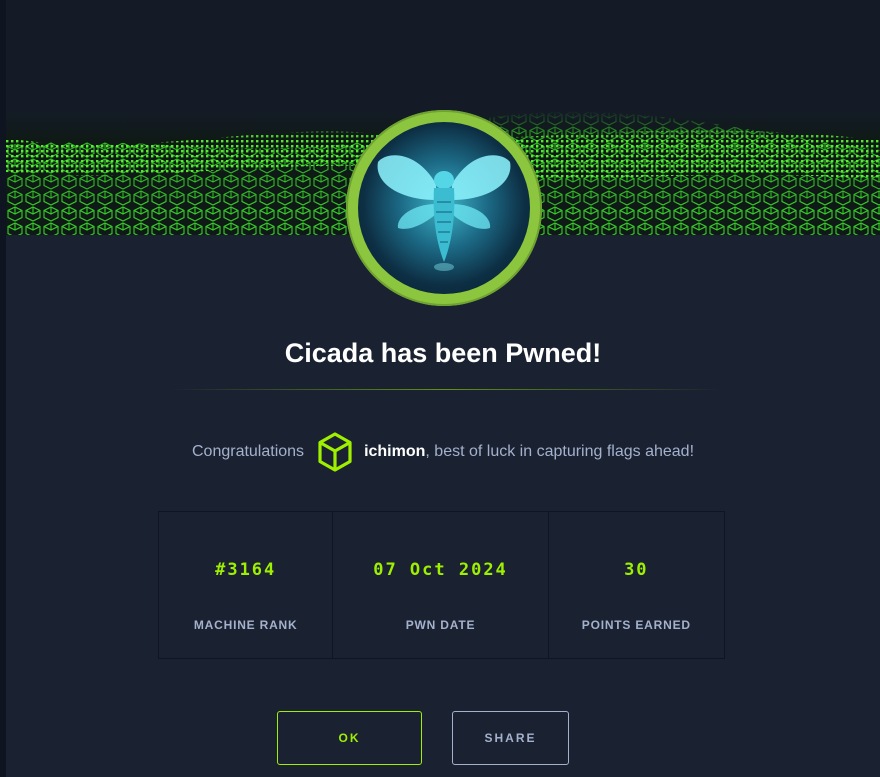  Describe the element at coordinates (446, 389) in the screenshot. I see `title-divider` at that location.